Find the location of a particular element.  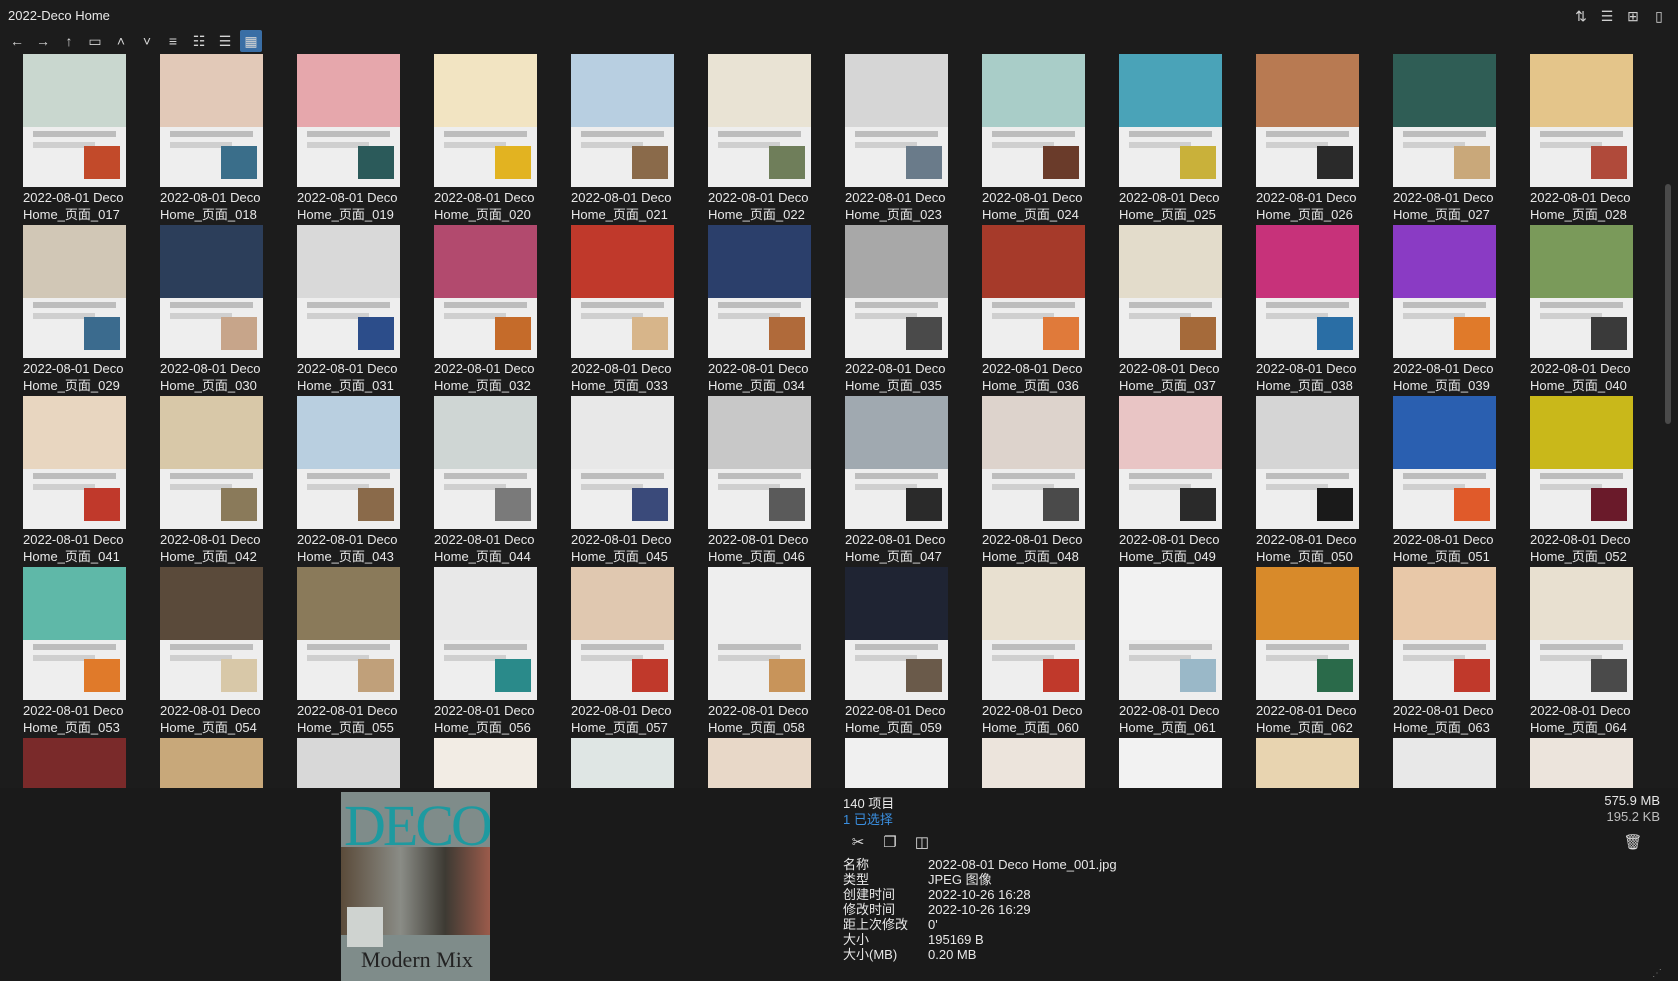

thumbnail-item: 2022-08-01 Deco Home_页面_057 is located at coordinates (639, 652).